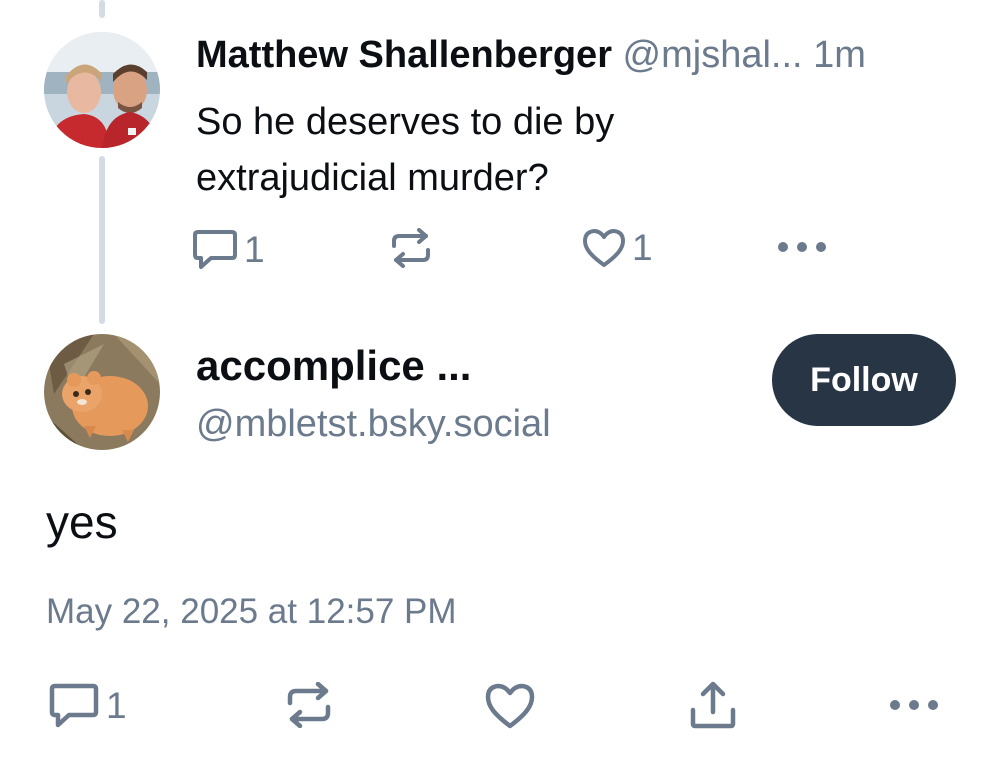  Describe the element at coordinates (102, 9) in the screenshot. I see `thread-line-top` at that location.